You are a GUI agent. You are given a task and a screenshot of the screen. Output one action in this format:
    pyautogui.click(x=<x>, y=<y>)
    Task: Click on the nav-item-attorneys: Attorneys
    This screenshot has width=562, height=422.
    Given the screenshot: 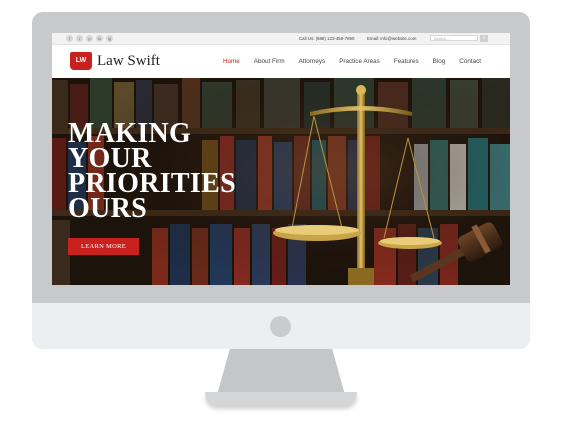 What is the action you would take?
    pyautogui.click(x=312, y=61)
    